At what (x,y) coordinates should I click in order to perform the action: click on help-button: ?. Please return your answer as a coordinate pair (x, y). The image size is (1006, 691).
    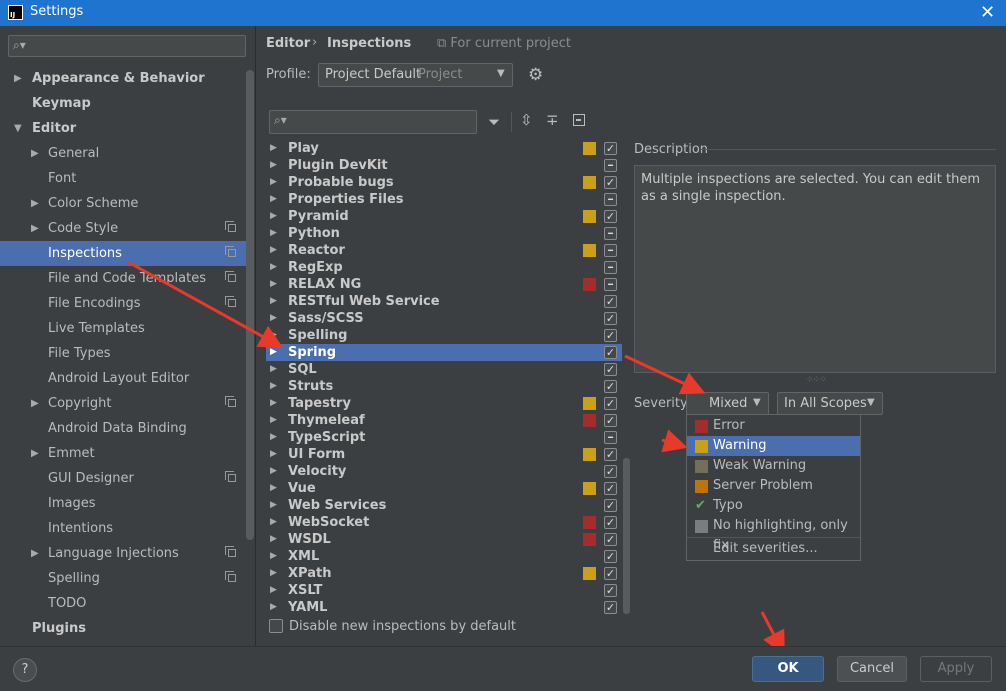
    Looking at the image, I should click on (25, 670).